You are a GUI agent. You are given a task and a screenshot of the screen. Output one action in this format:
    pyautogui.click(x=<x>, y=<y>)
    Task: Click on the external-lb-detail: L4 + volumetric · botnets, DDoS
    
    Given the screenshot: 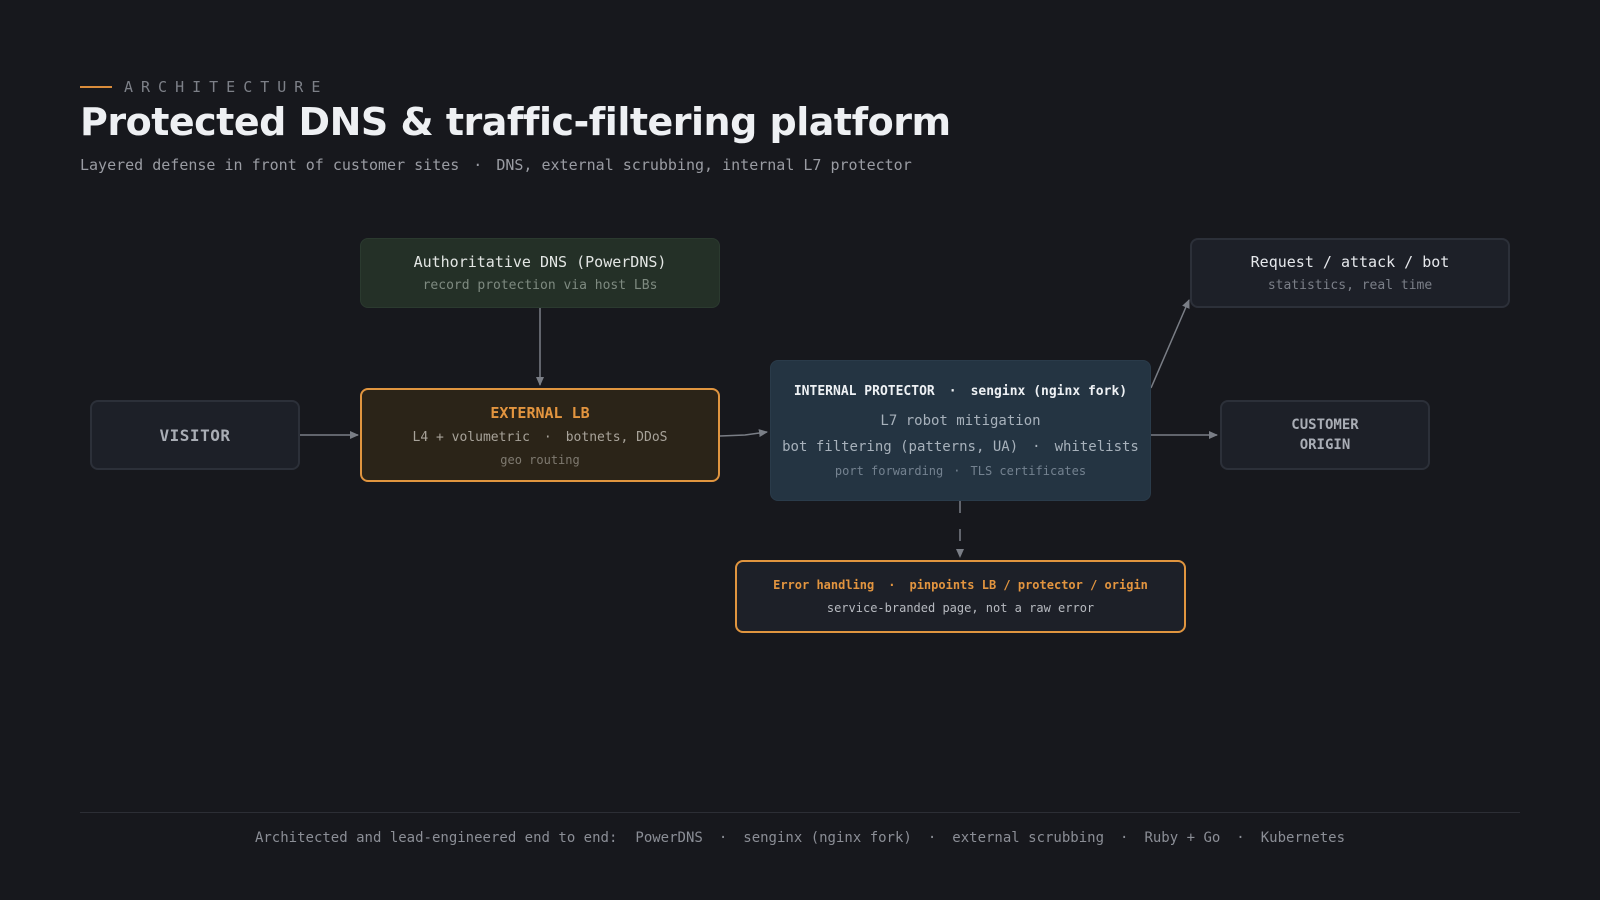 What is the action you would take?
    pyautogui.click(x=540, y=437)
    